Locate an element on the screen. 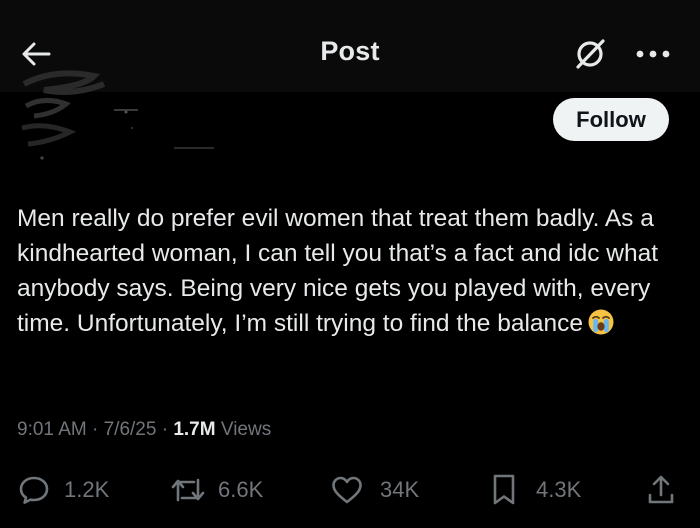  loudly-crying-face-icon is located at coordinates (601, 327).